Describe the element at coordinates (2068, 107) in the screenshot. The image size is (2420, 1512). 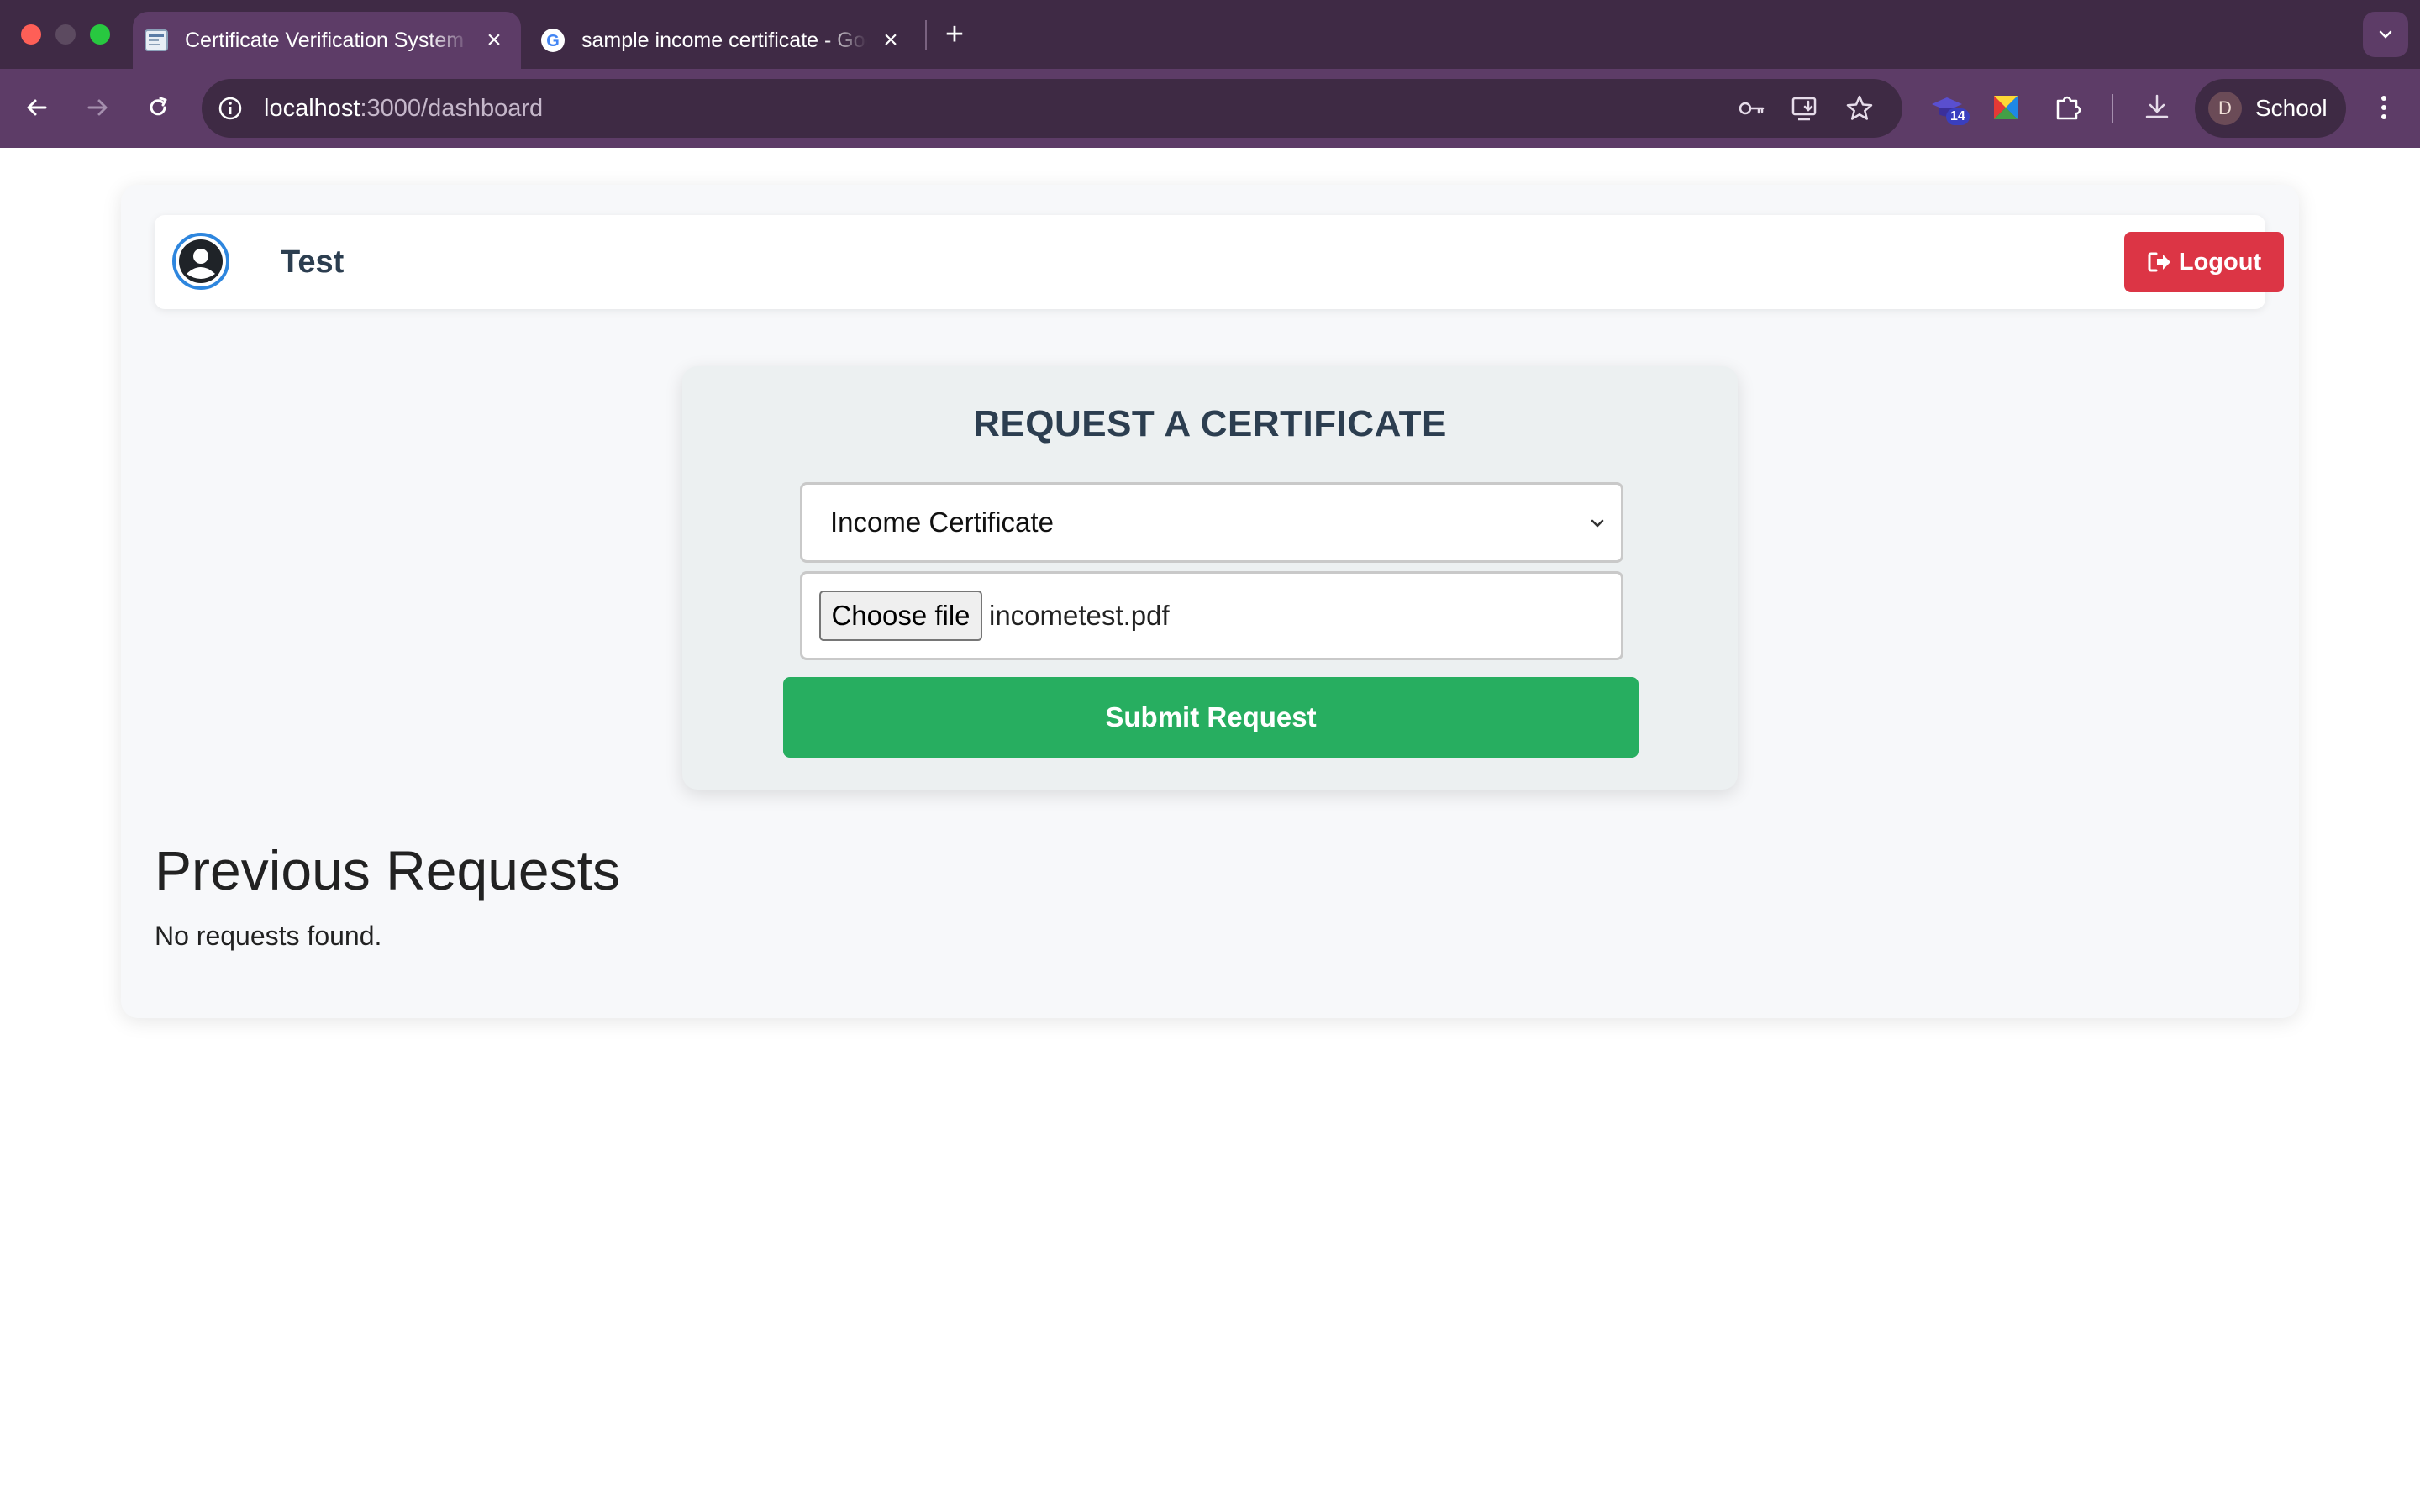
I see `extensions-puzzle-icon` at that location.